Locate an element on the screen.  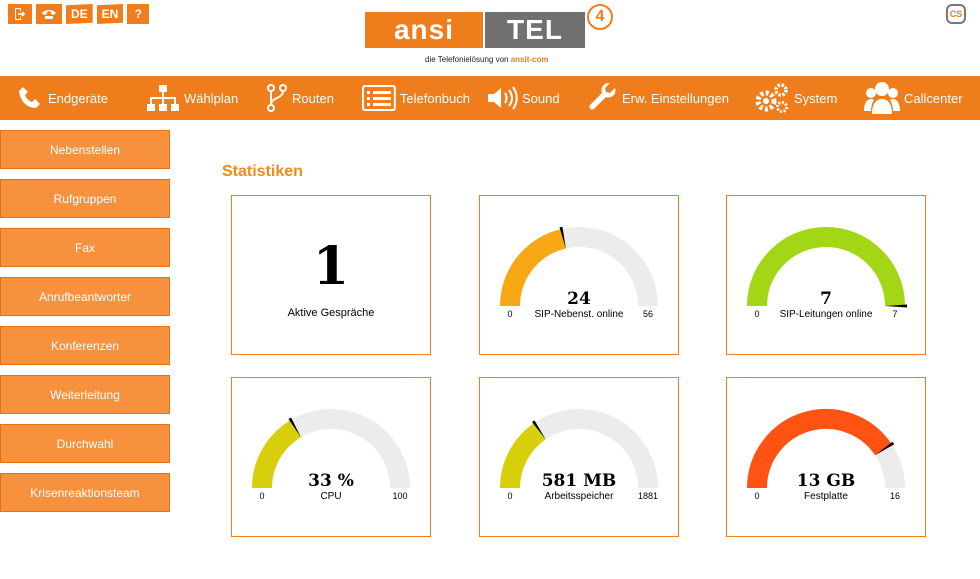
logo-left-text: ansi is located at coordinates (424, 30).